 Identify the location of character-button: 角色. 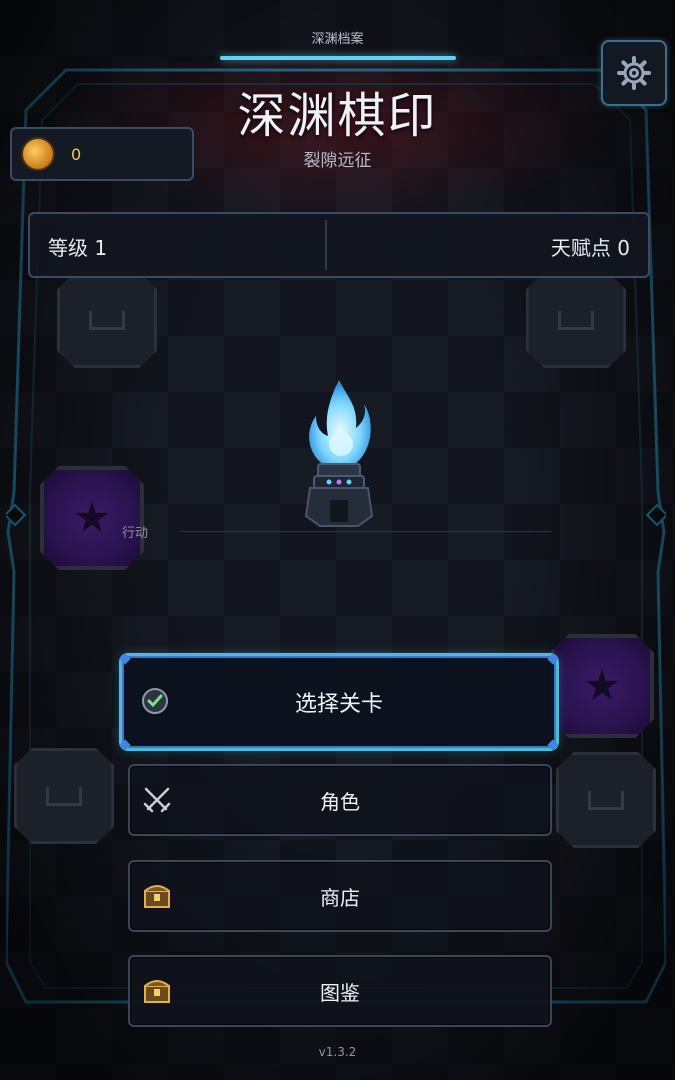
(340, 800).